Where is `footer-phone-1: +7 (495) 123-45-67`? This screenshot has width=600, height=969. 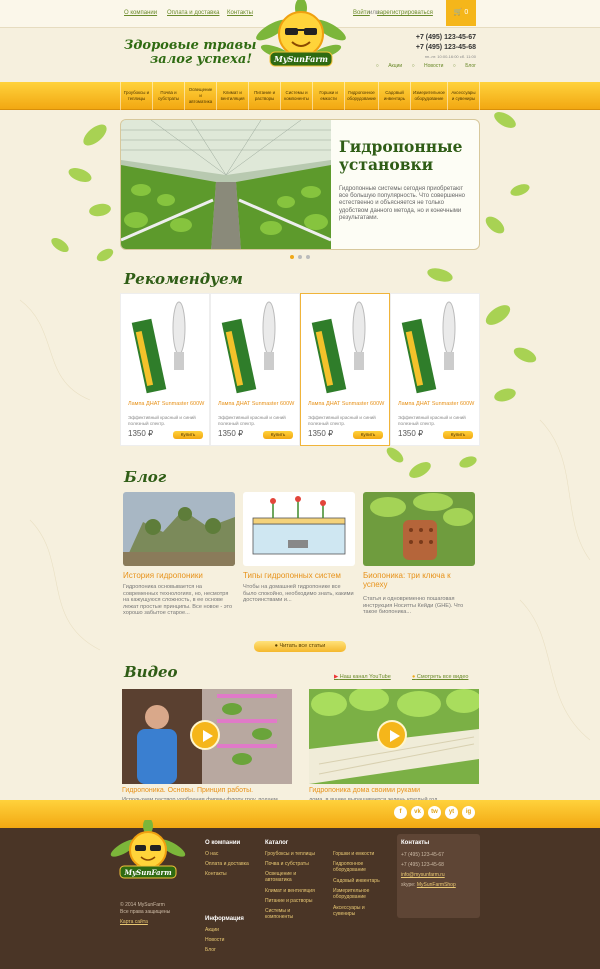 footer-phone-1: +7 (495) 123-45-67 is located at coordinates (422, 855).